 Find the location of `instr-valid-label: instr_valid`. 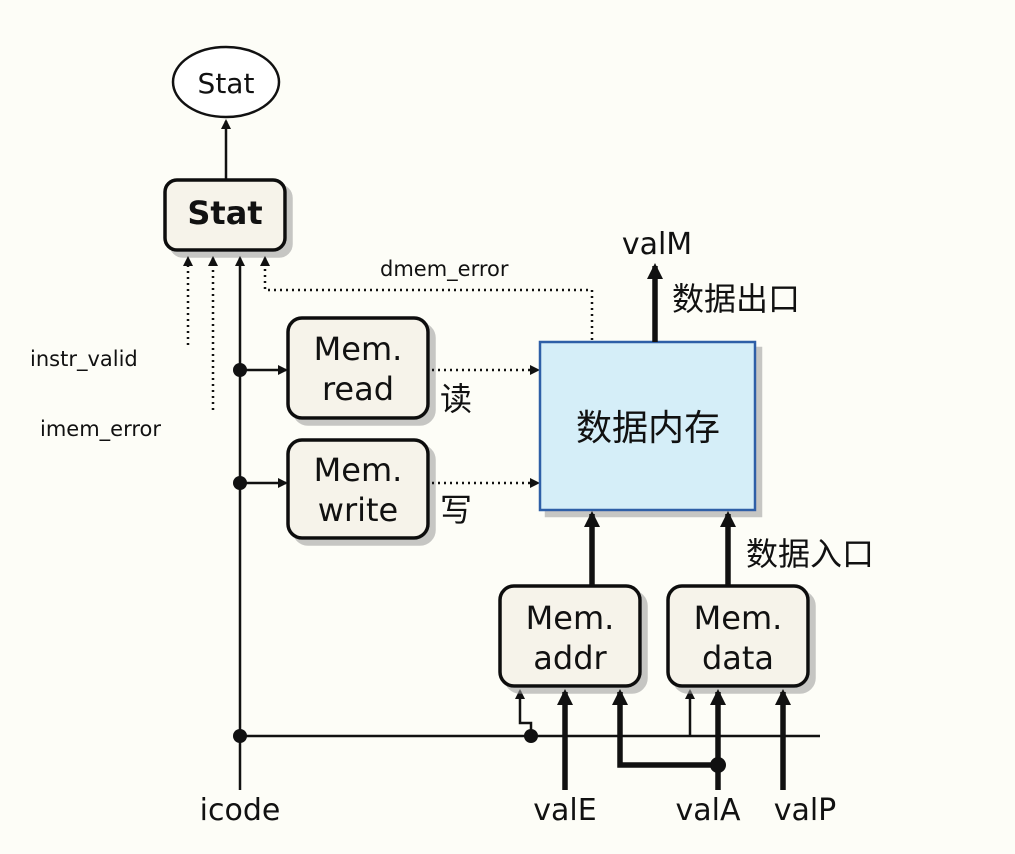

instr-valid-label: instr_valid is located at coordinates (84, 359).